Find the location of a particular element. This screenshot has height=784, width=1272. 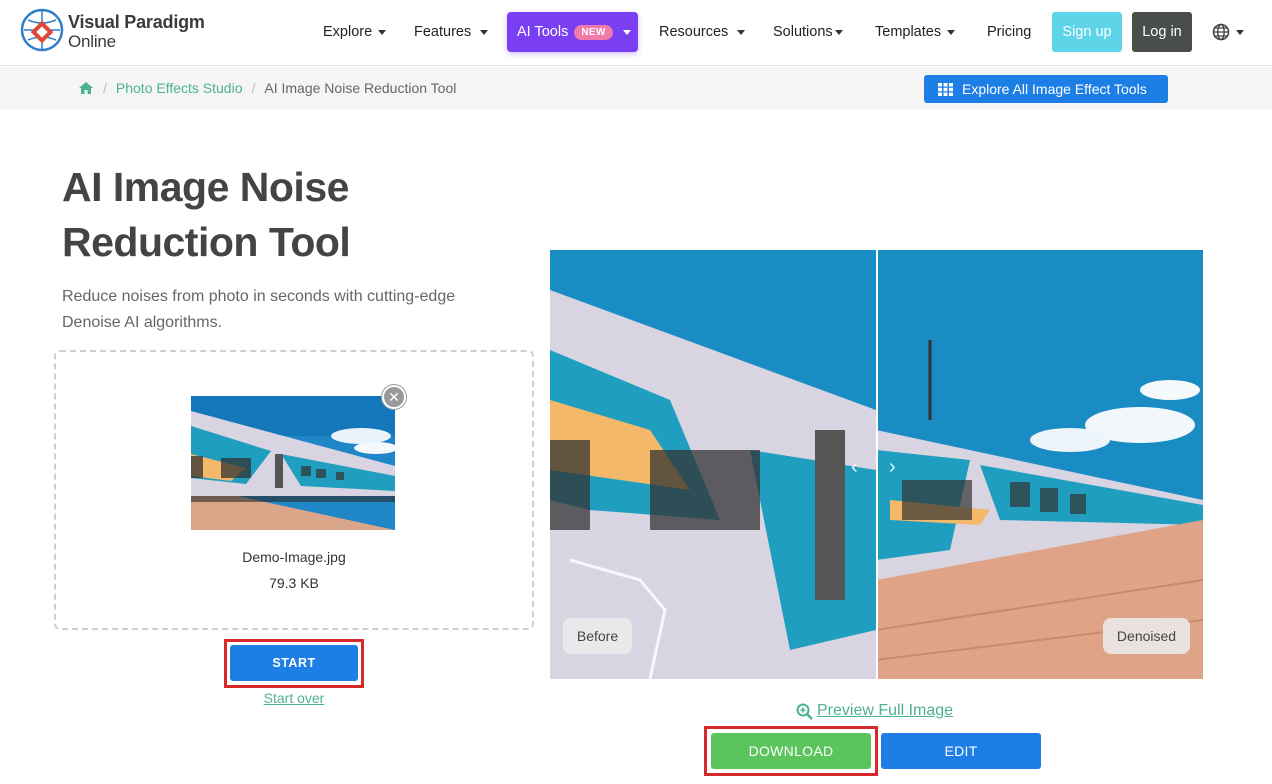

breadcrumb-photo-effects-studio: Photo Effects Studio is located at coordinates (179, 88).